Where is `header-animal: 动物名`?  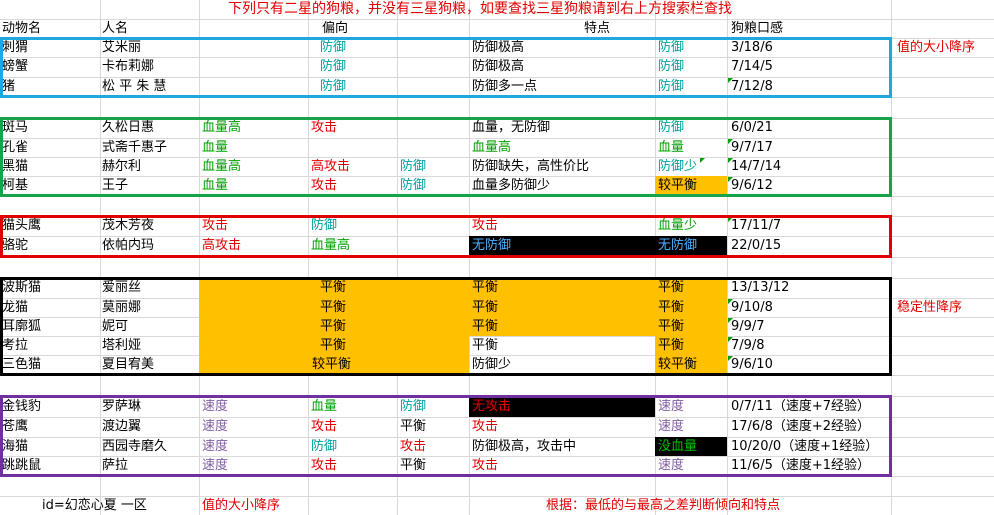
header-animal: 动物名 is located at coordinates (22, 28).